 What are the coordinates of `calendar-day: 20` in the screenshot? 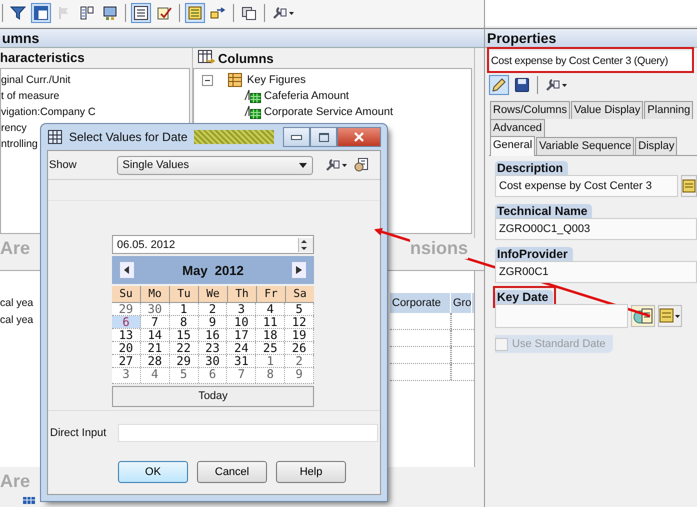 It's located at (126, 348).